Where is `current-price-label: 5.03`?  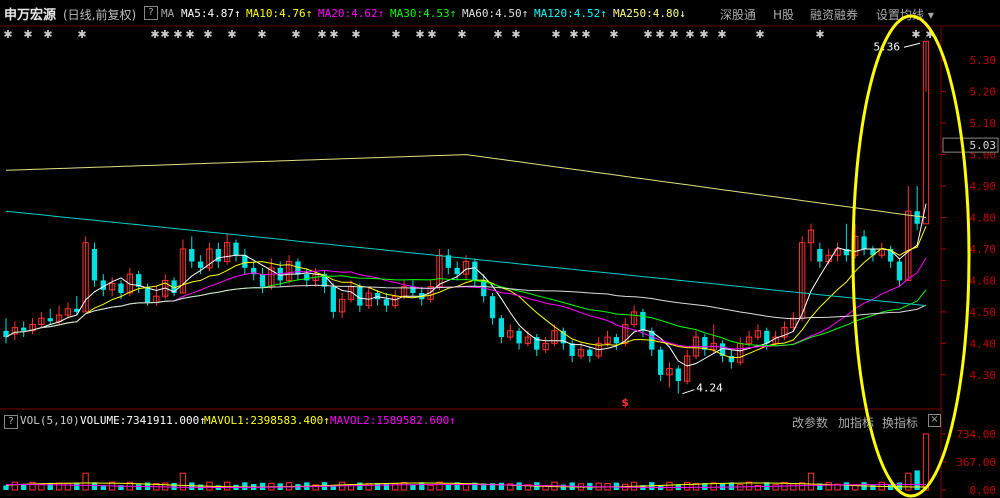
current-price-label: 5.03 is located at coordinates (983, 145).